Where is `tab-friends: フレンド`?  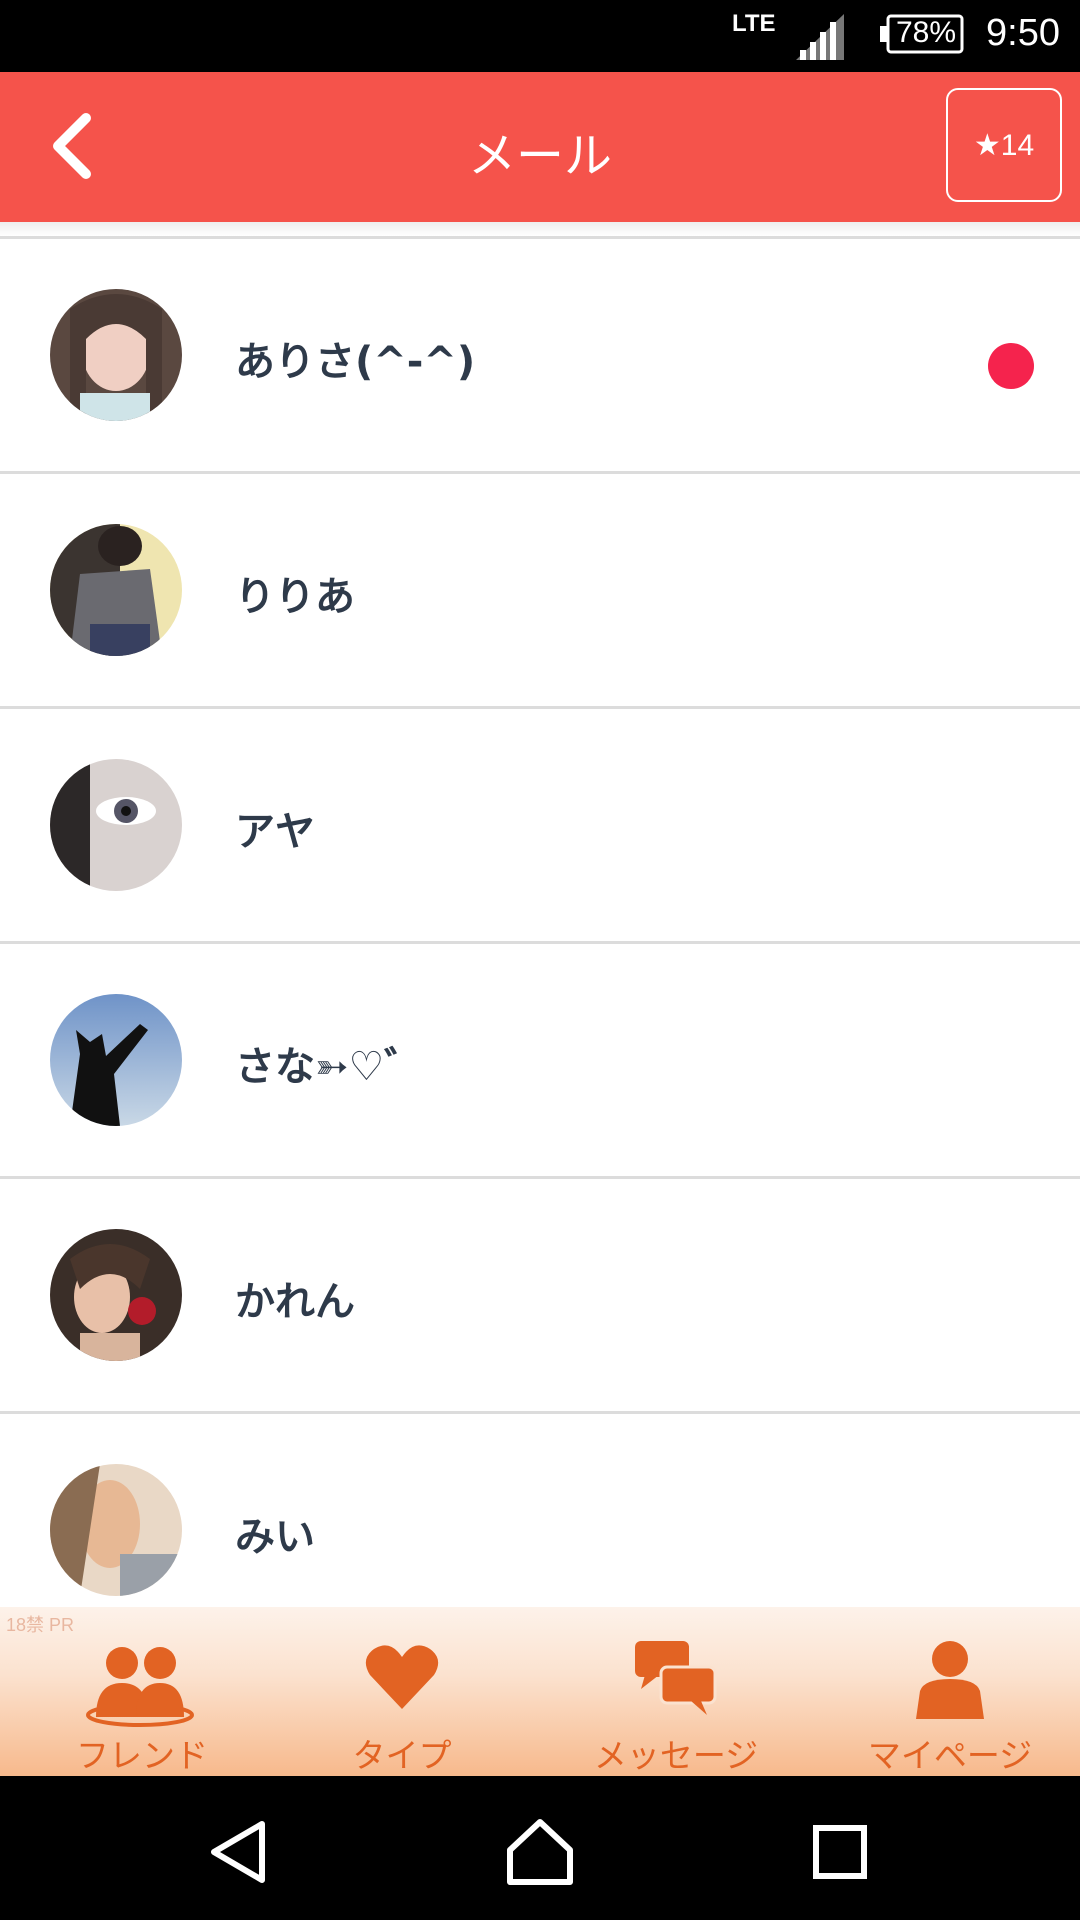
tab-friends: フレンド is located at coordinates (142, 1706).